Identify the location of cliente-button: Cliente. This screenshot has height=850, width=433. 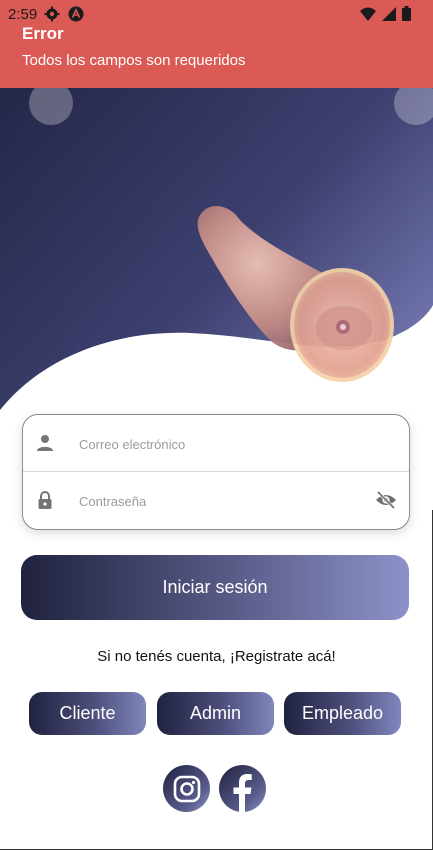
(87, 713).